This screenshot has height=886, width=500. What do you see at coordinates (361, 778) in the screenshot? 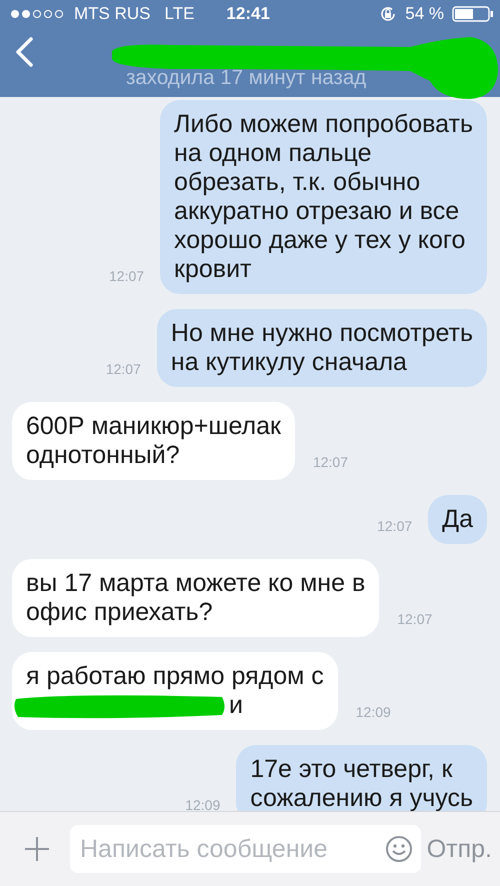
I see `message-bubble: 17е это четверг, к сожалению я учусь` at bounding box center [361, 778].